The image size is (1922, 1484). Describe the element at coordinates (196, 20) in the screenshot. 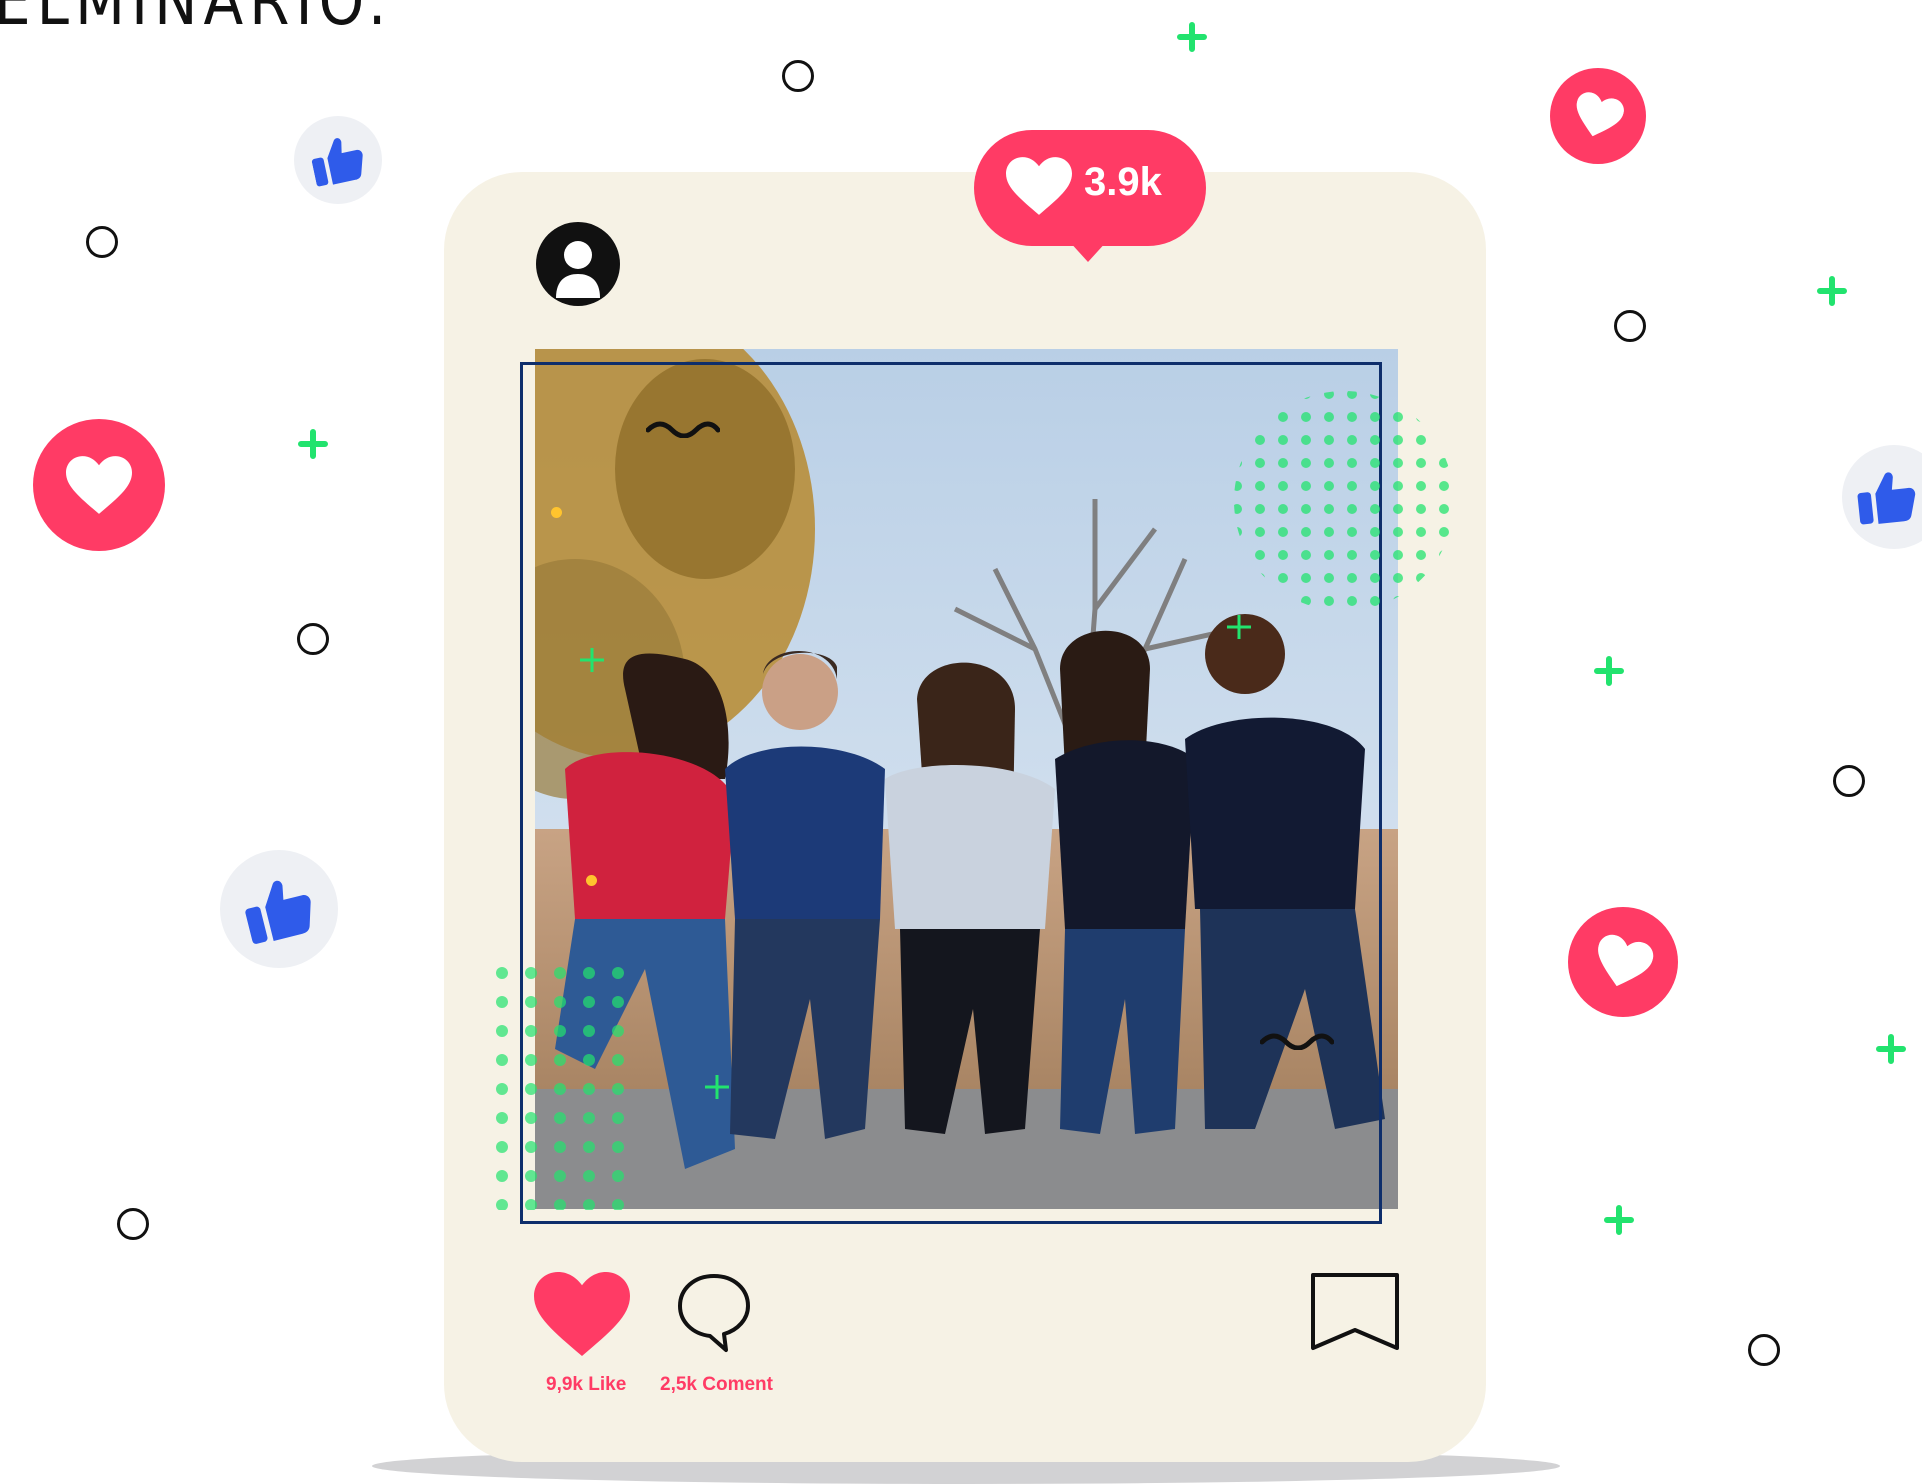

I see `page-heading: ELMINARIO.` at that location.